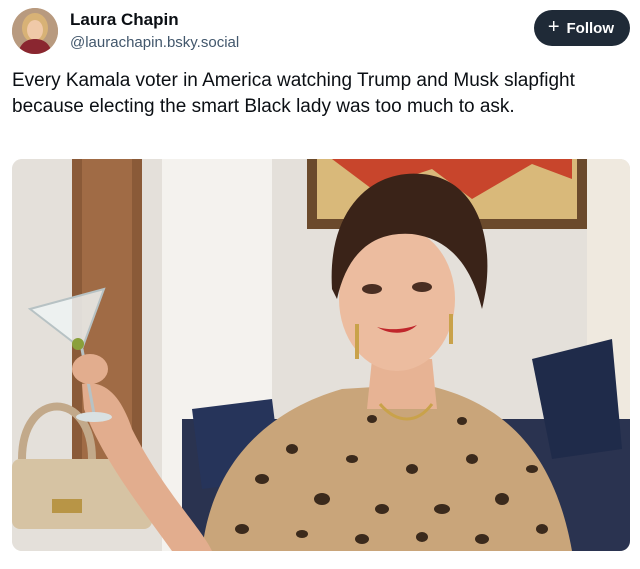 Image resolution: width=640 pixels, height=569 pixels. I want to click on user-avatar-icon, so click(35, 31).